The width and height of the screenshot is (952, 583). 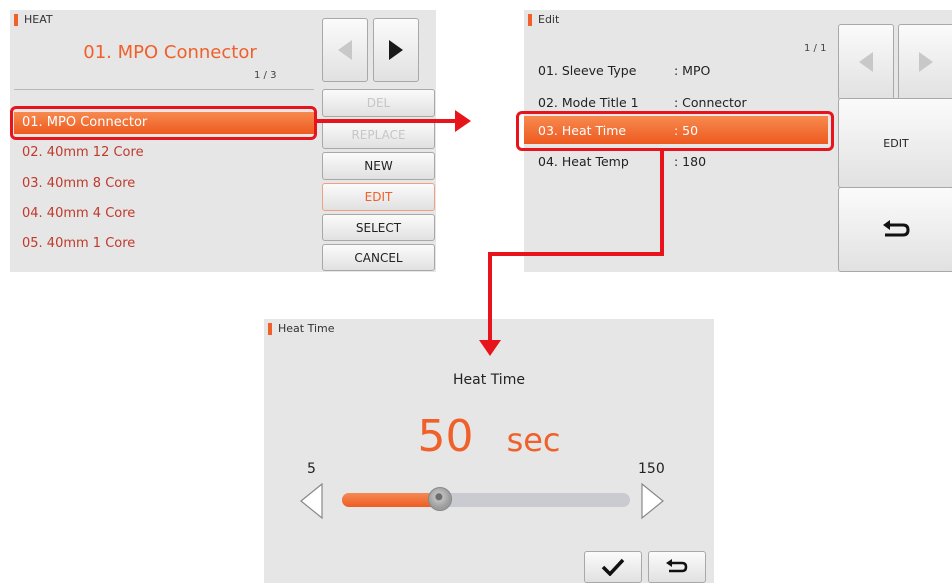 What do you see at coordinates (311, 469) in the screenshot?
I see `slider-min-label: 5` at bounding box center [311, 469].